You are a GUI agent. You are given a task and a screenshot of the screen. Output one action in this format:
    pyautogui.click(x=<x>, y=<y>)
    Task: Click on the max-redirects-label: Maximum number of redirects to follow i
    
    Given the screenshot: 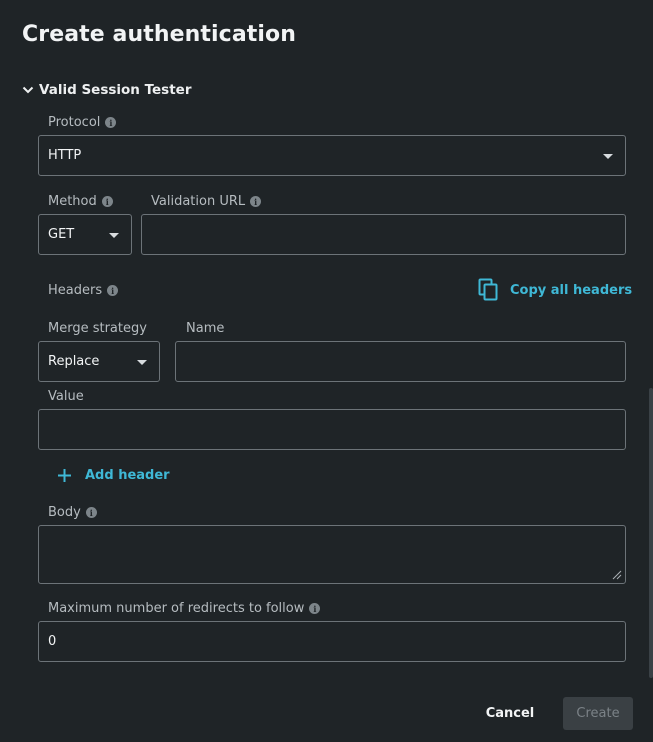 What is the action you would take?
    pyautogui.click(x=184, y=608)
    